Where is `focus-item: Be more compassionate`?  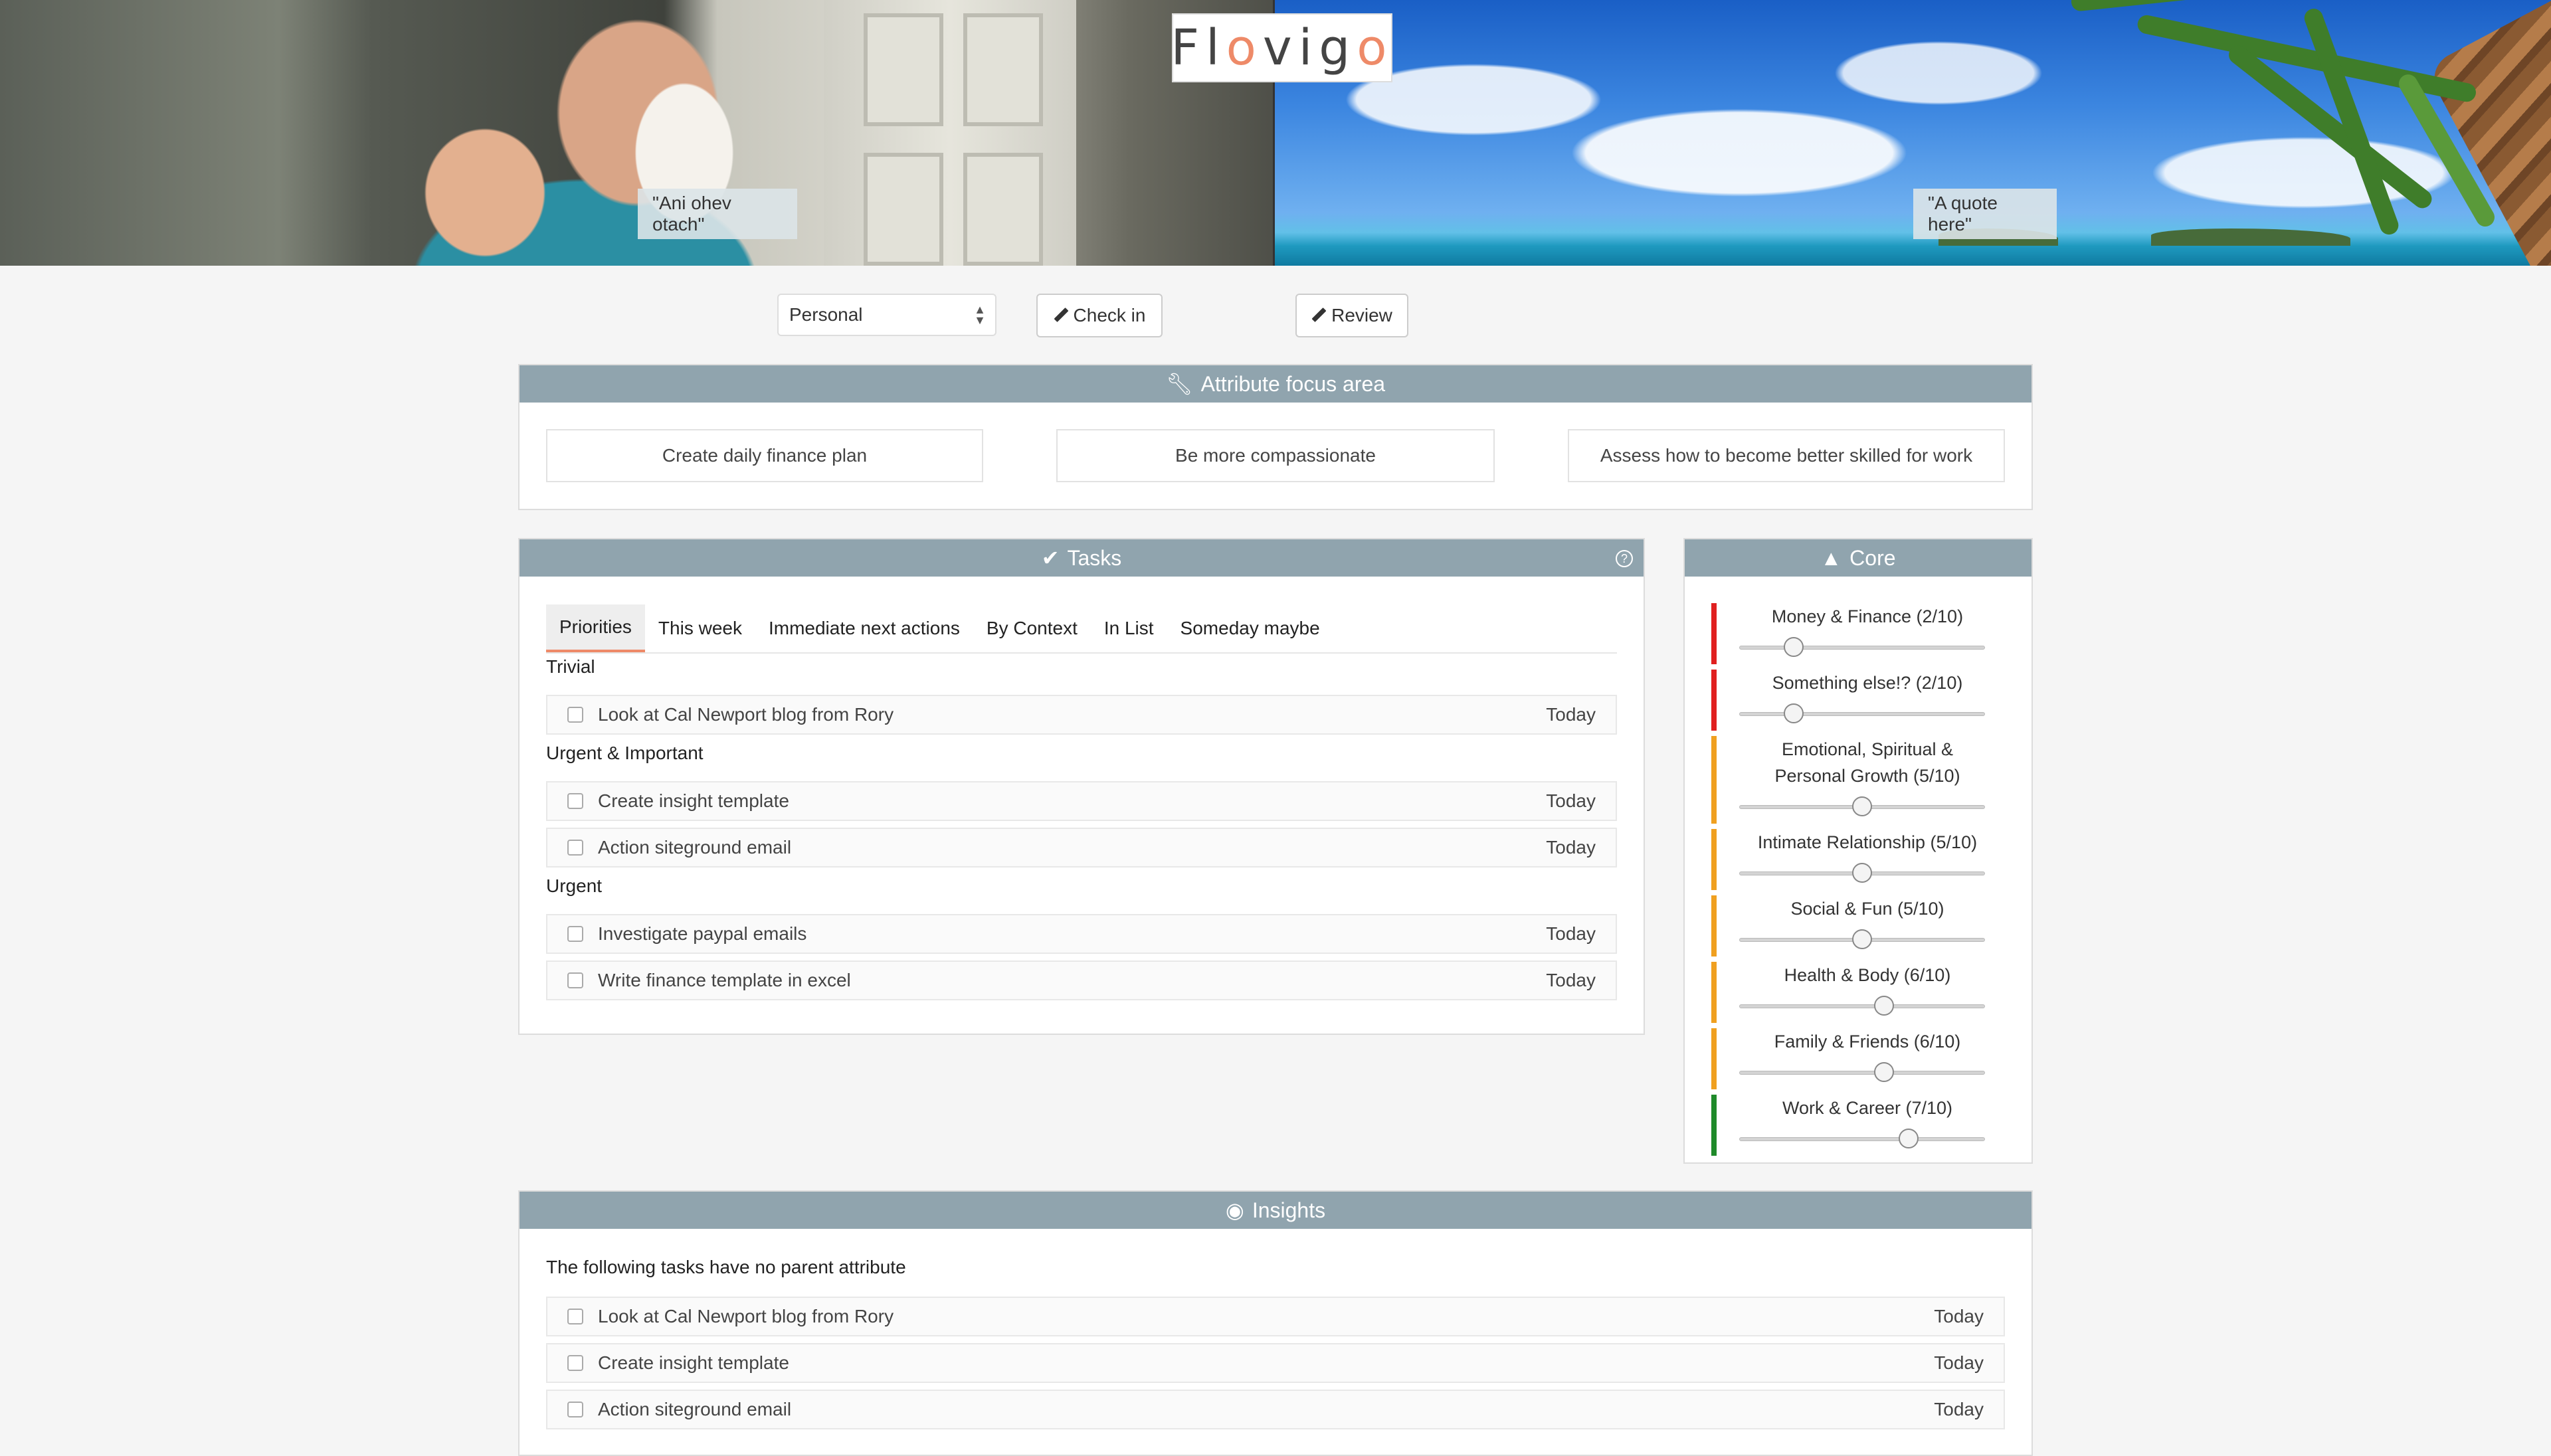 focus-item: Be more compassionate is located at coordinates (1275, 455).